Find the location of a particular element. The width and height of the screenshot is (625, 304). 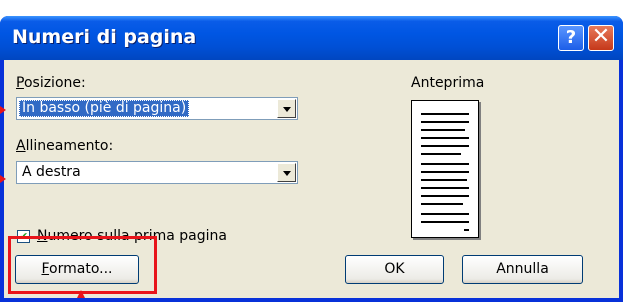

cancel-button: Annulla is located at coordinates (522, 269).